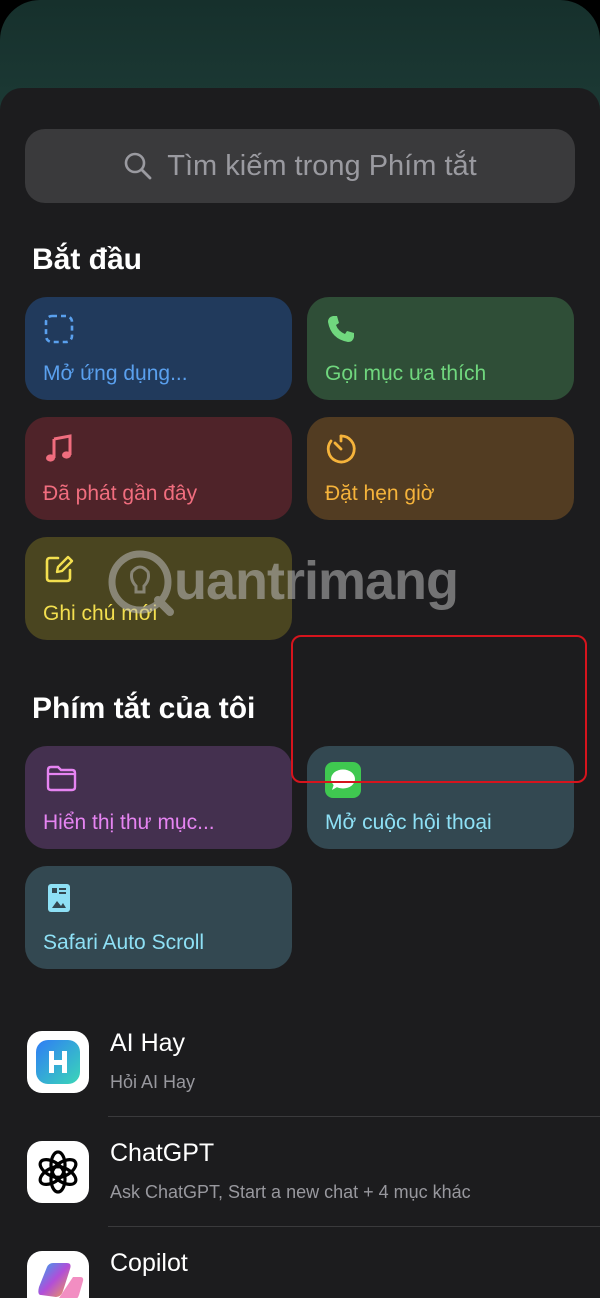 The image size is (600, 1298). I want to click on app-name: AI Hay, so click(148, 1043).